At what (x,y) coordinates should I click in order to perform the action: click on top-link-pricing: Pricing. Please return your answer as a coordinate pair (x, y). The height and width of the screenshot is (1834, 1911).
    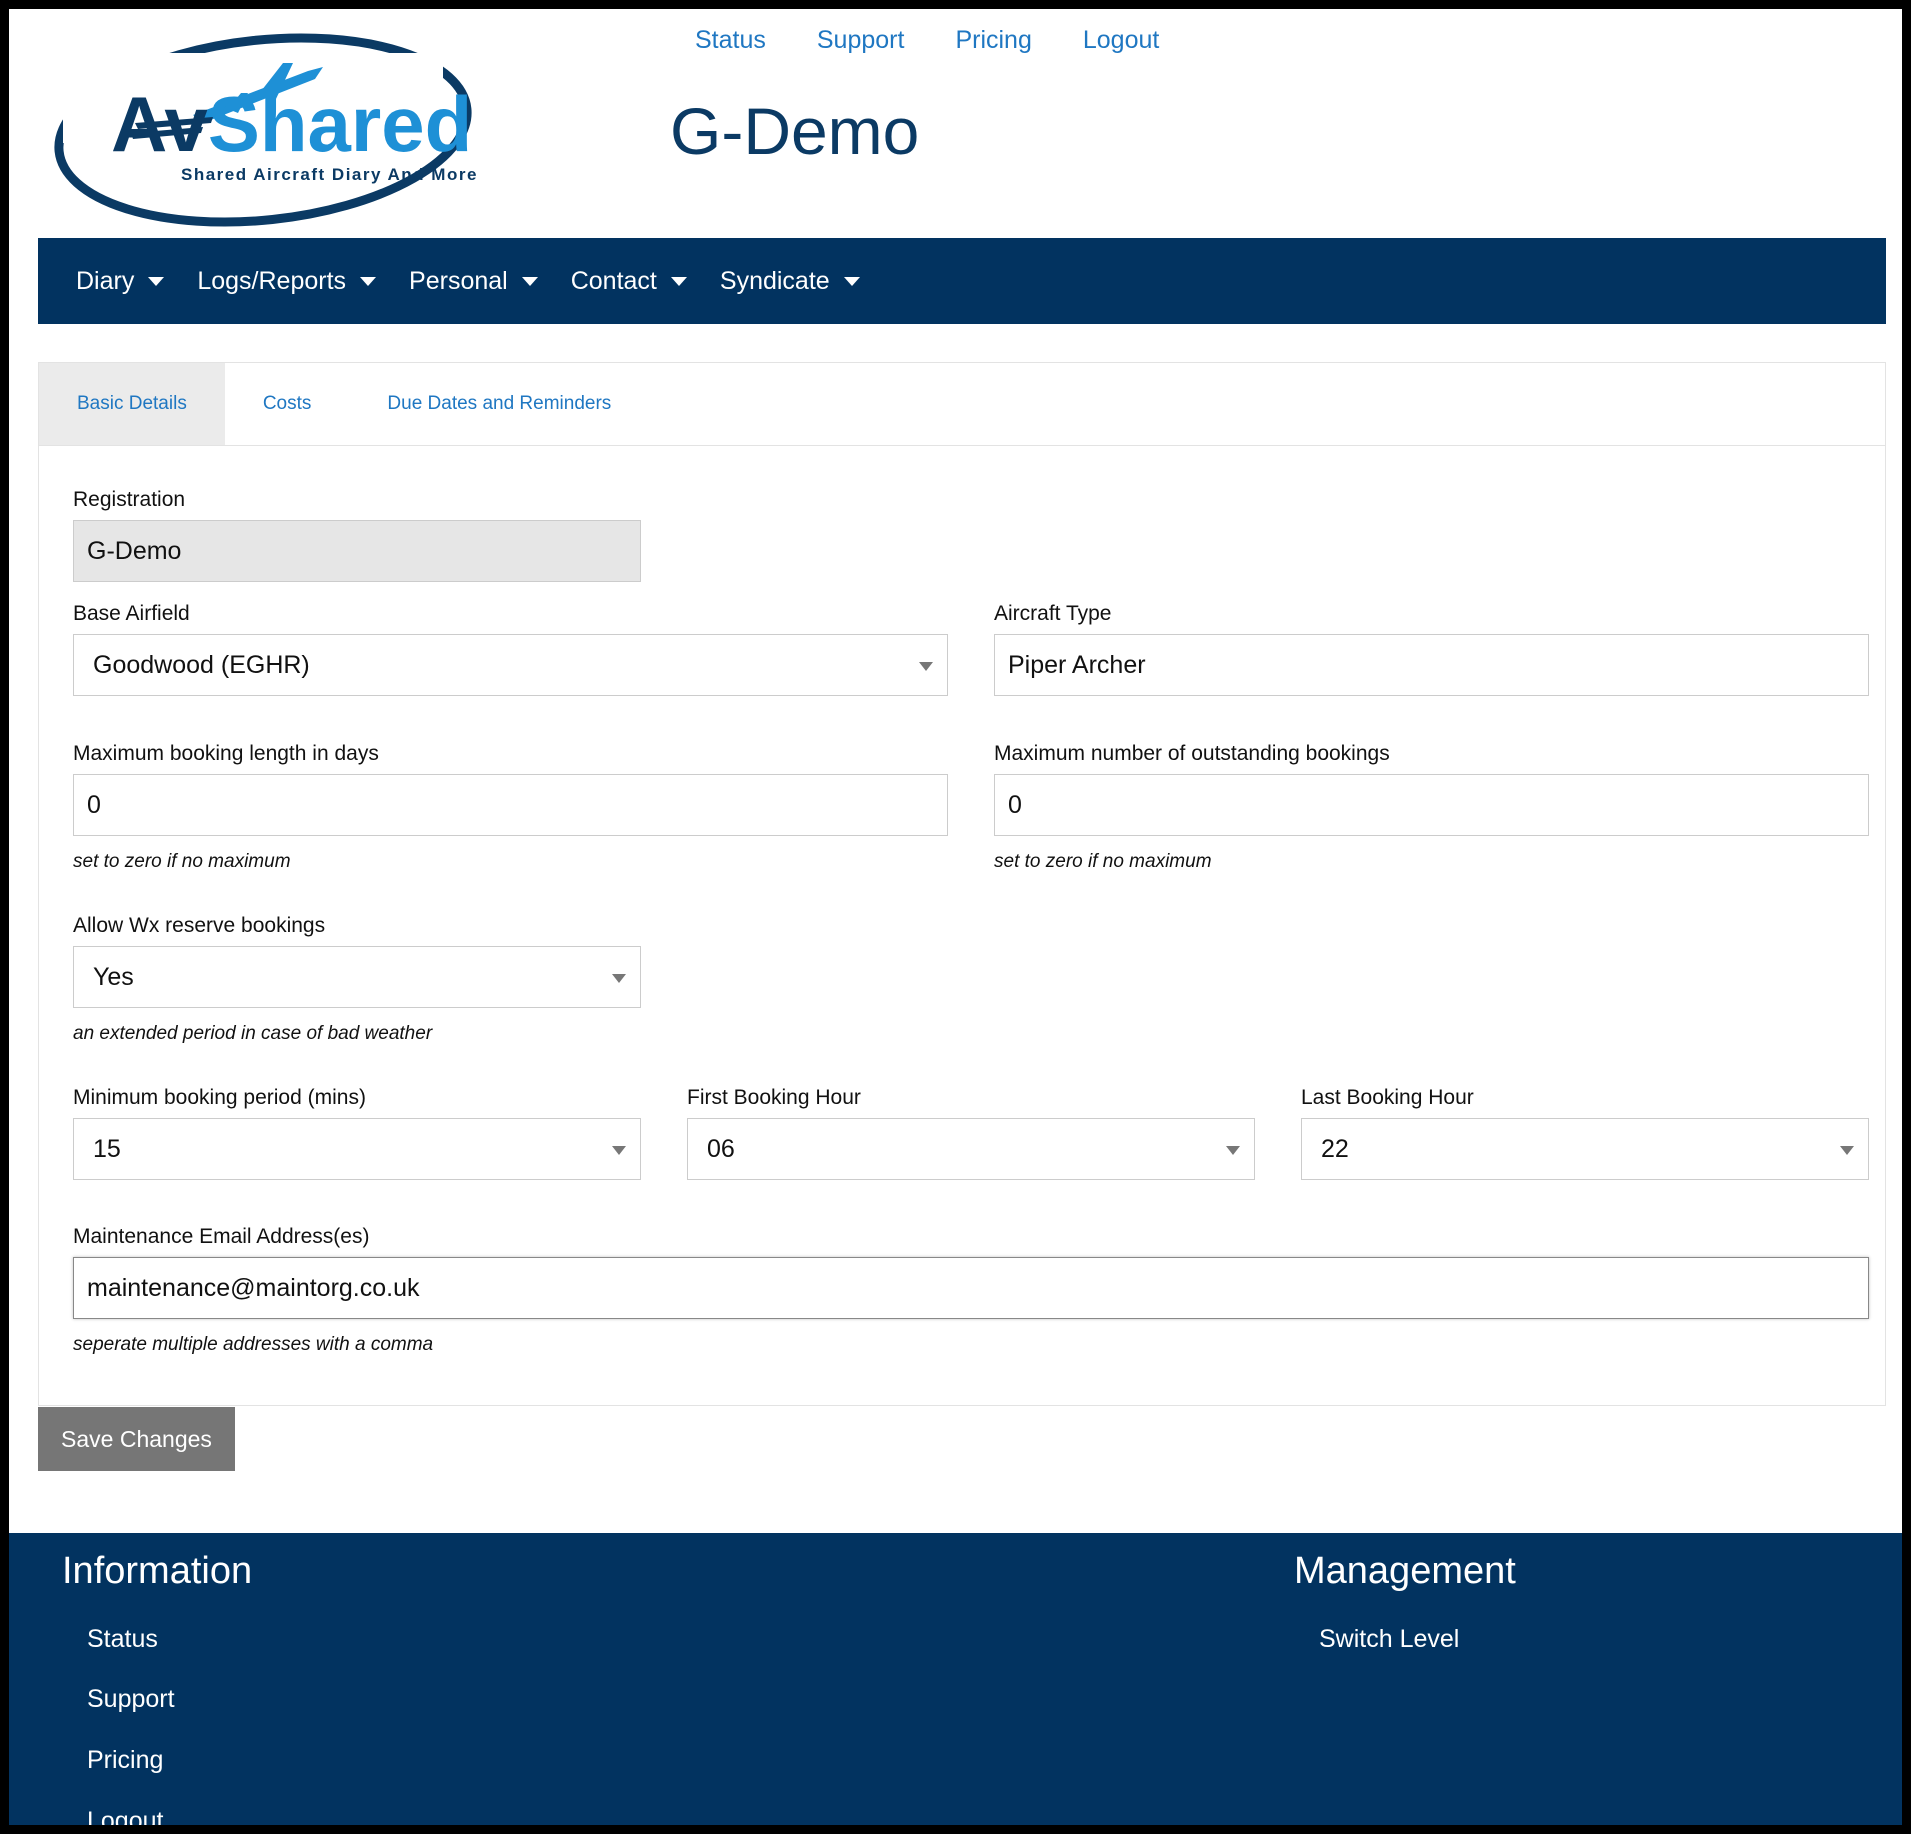
    Looking at the image, I should click on (993, 40).